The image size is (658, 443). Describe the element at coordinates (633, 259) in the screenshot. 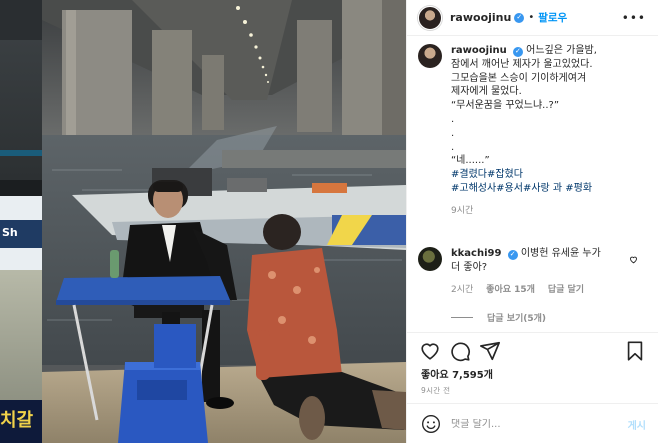

I see `comment-like-heart-icon` at that location.